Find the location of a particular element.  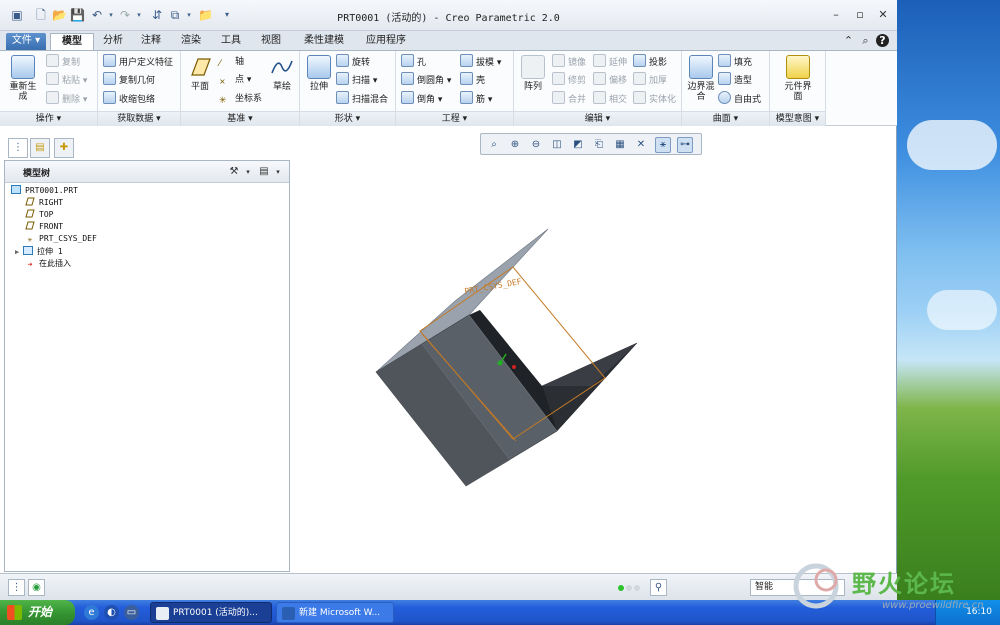

revolve-button: 旋转 is located at coordinates (353, 62).